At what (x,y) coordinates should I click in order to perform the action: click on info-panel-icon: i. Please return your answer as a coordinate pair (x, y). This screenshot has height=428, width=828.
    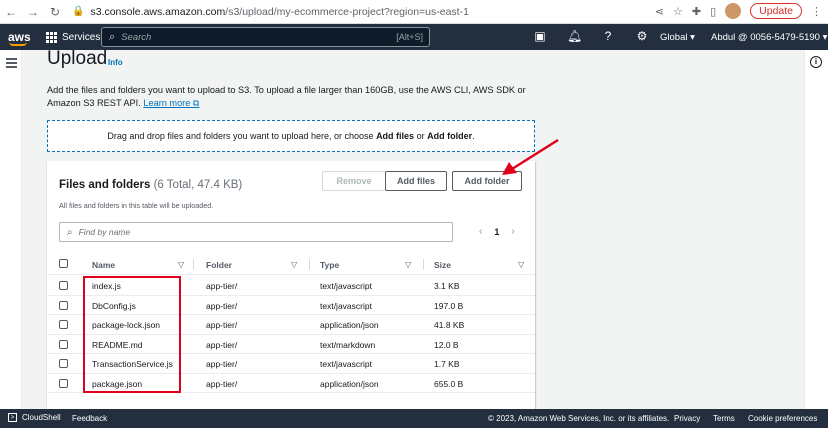
    Looking at the image, I should click on (816, 62).